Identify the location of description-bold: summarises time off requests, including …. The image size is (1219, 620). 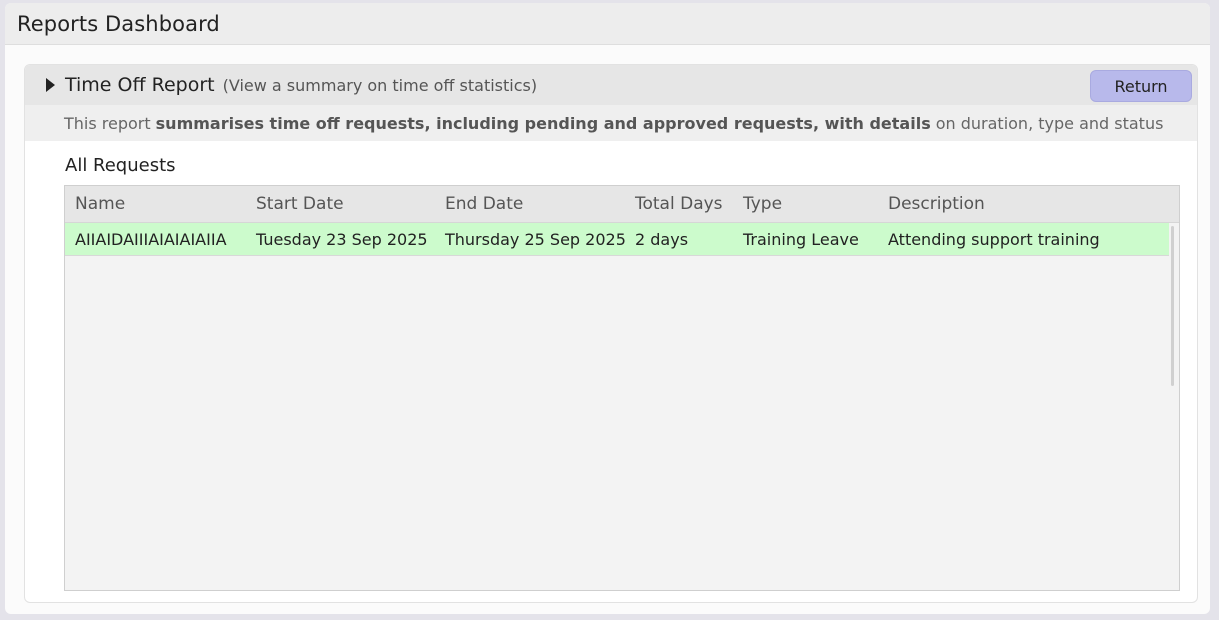
(543, 123).